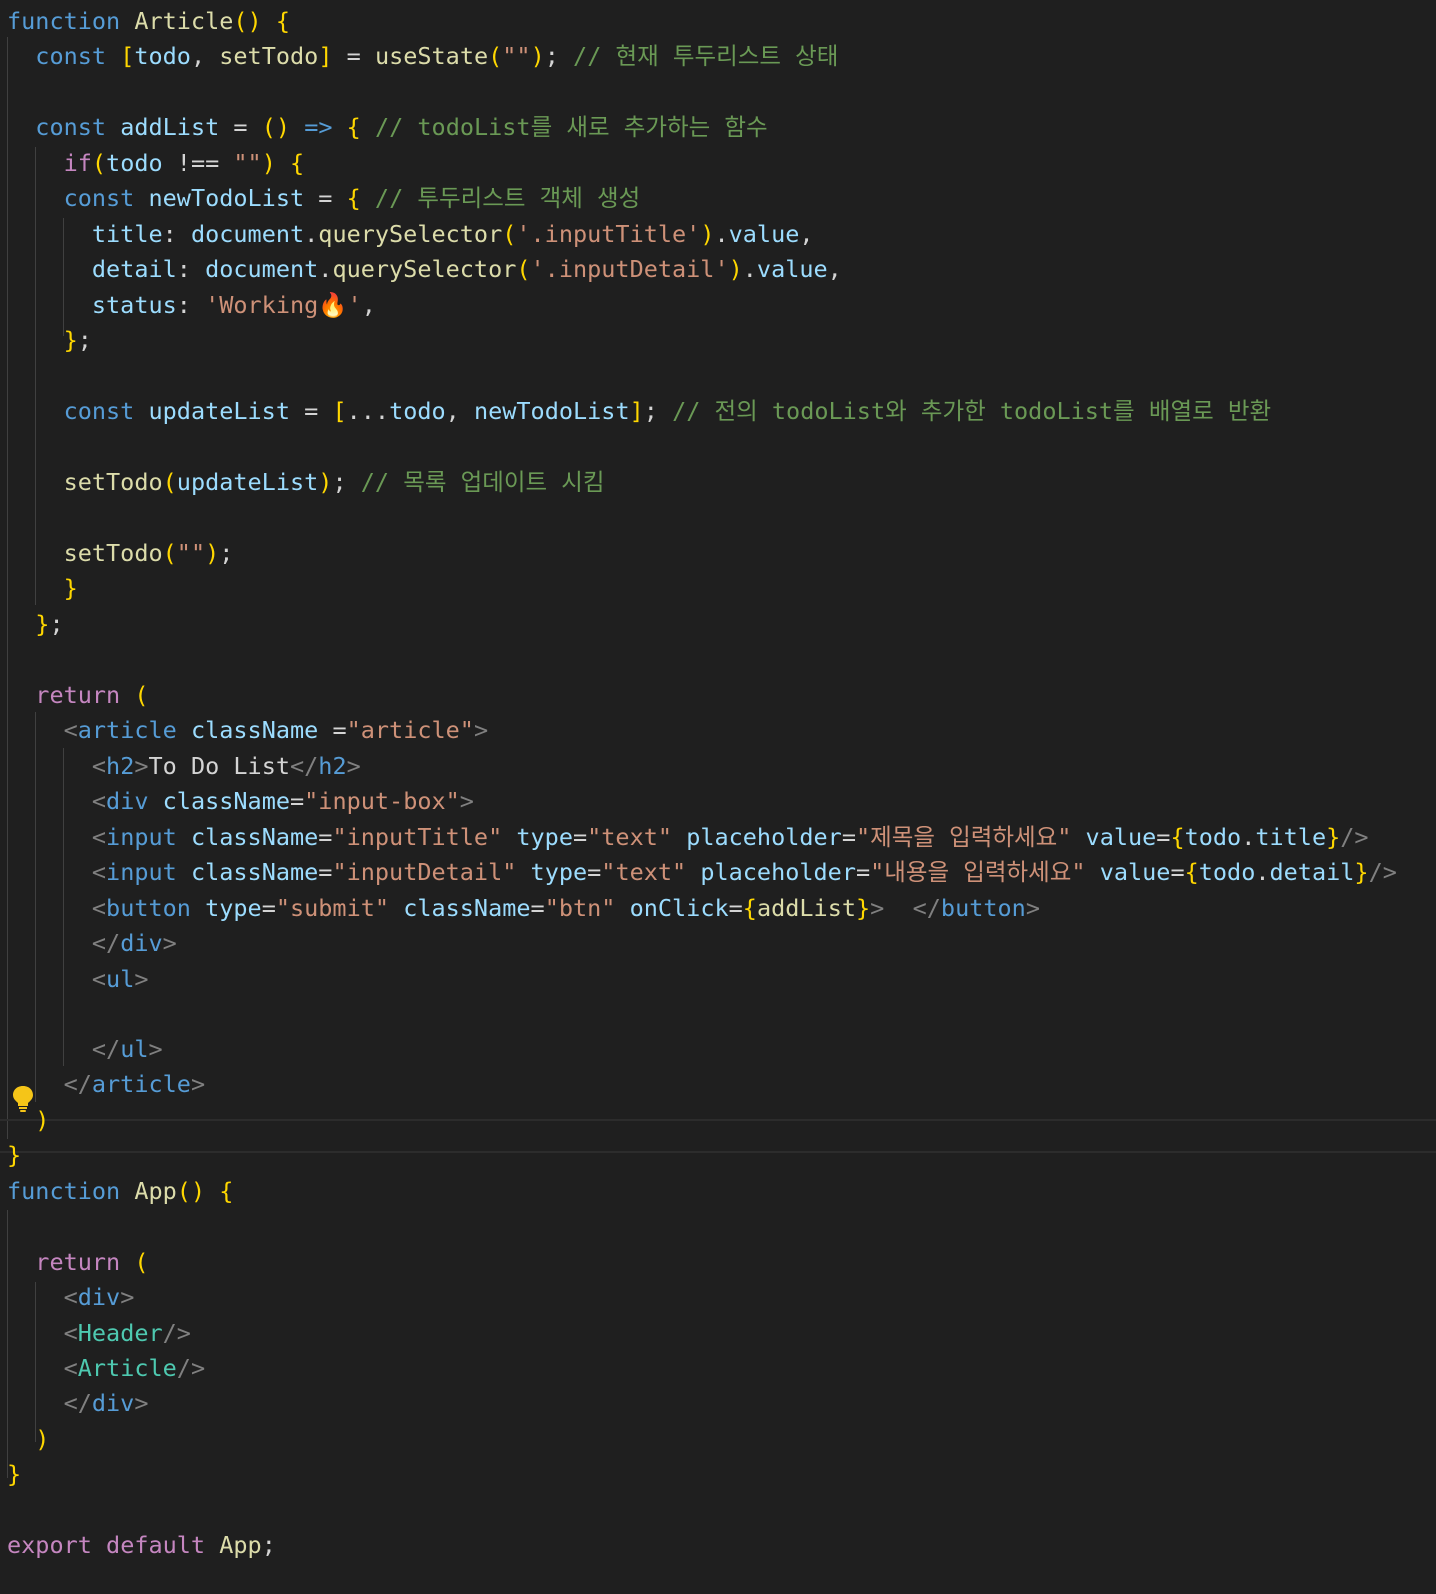 The height and width of the screenshot is (1594, 1436). Describe the element at coordinates (978, 872) in the screenshot. I see `token: "내용을 입력하세요"` at that location.